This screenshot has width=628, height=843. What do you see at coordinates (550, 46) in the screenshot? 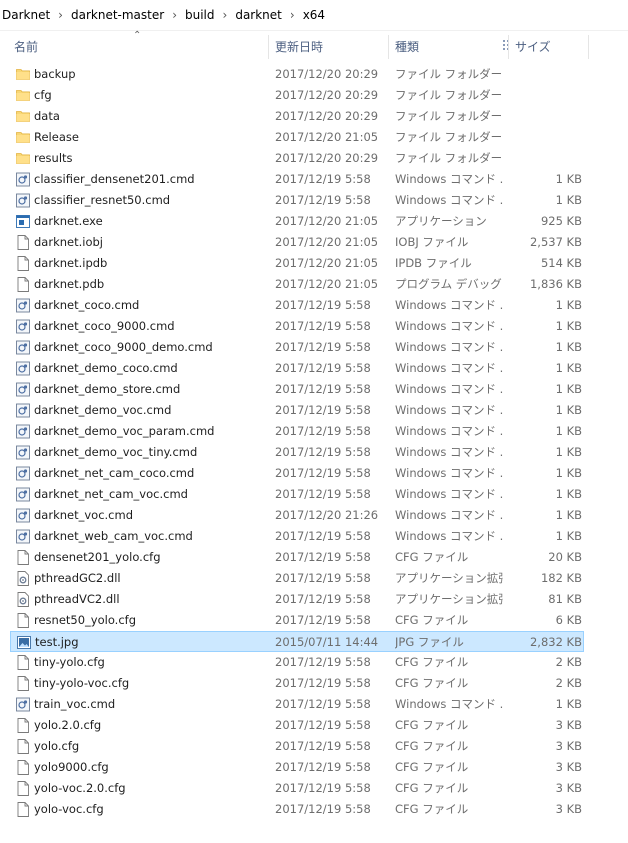
I see `column-header-size: サイズ` at bounding box center [550, 46].